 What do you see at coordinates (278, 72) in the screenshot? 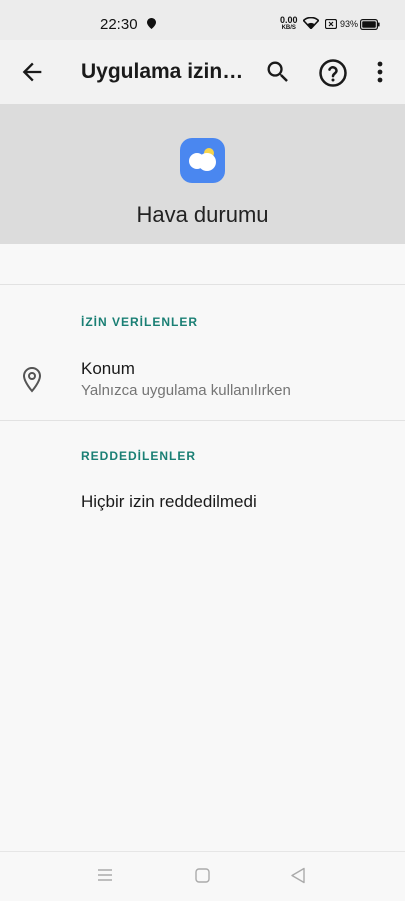
I see `search-icon` at bounding box center [278, 72].